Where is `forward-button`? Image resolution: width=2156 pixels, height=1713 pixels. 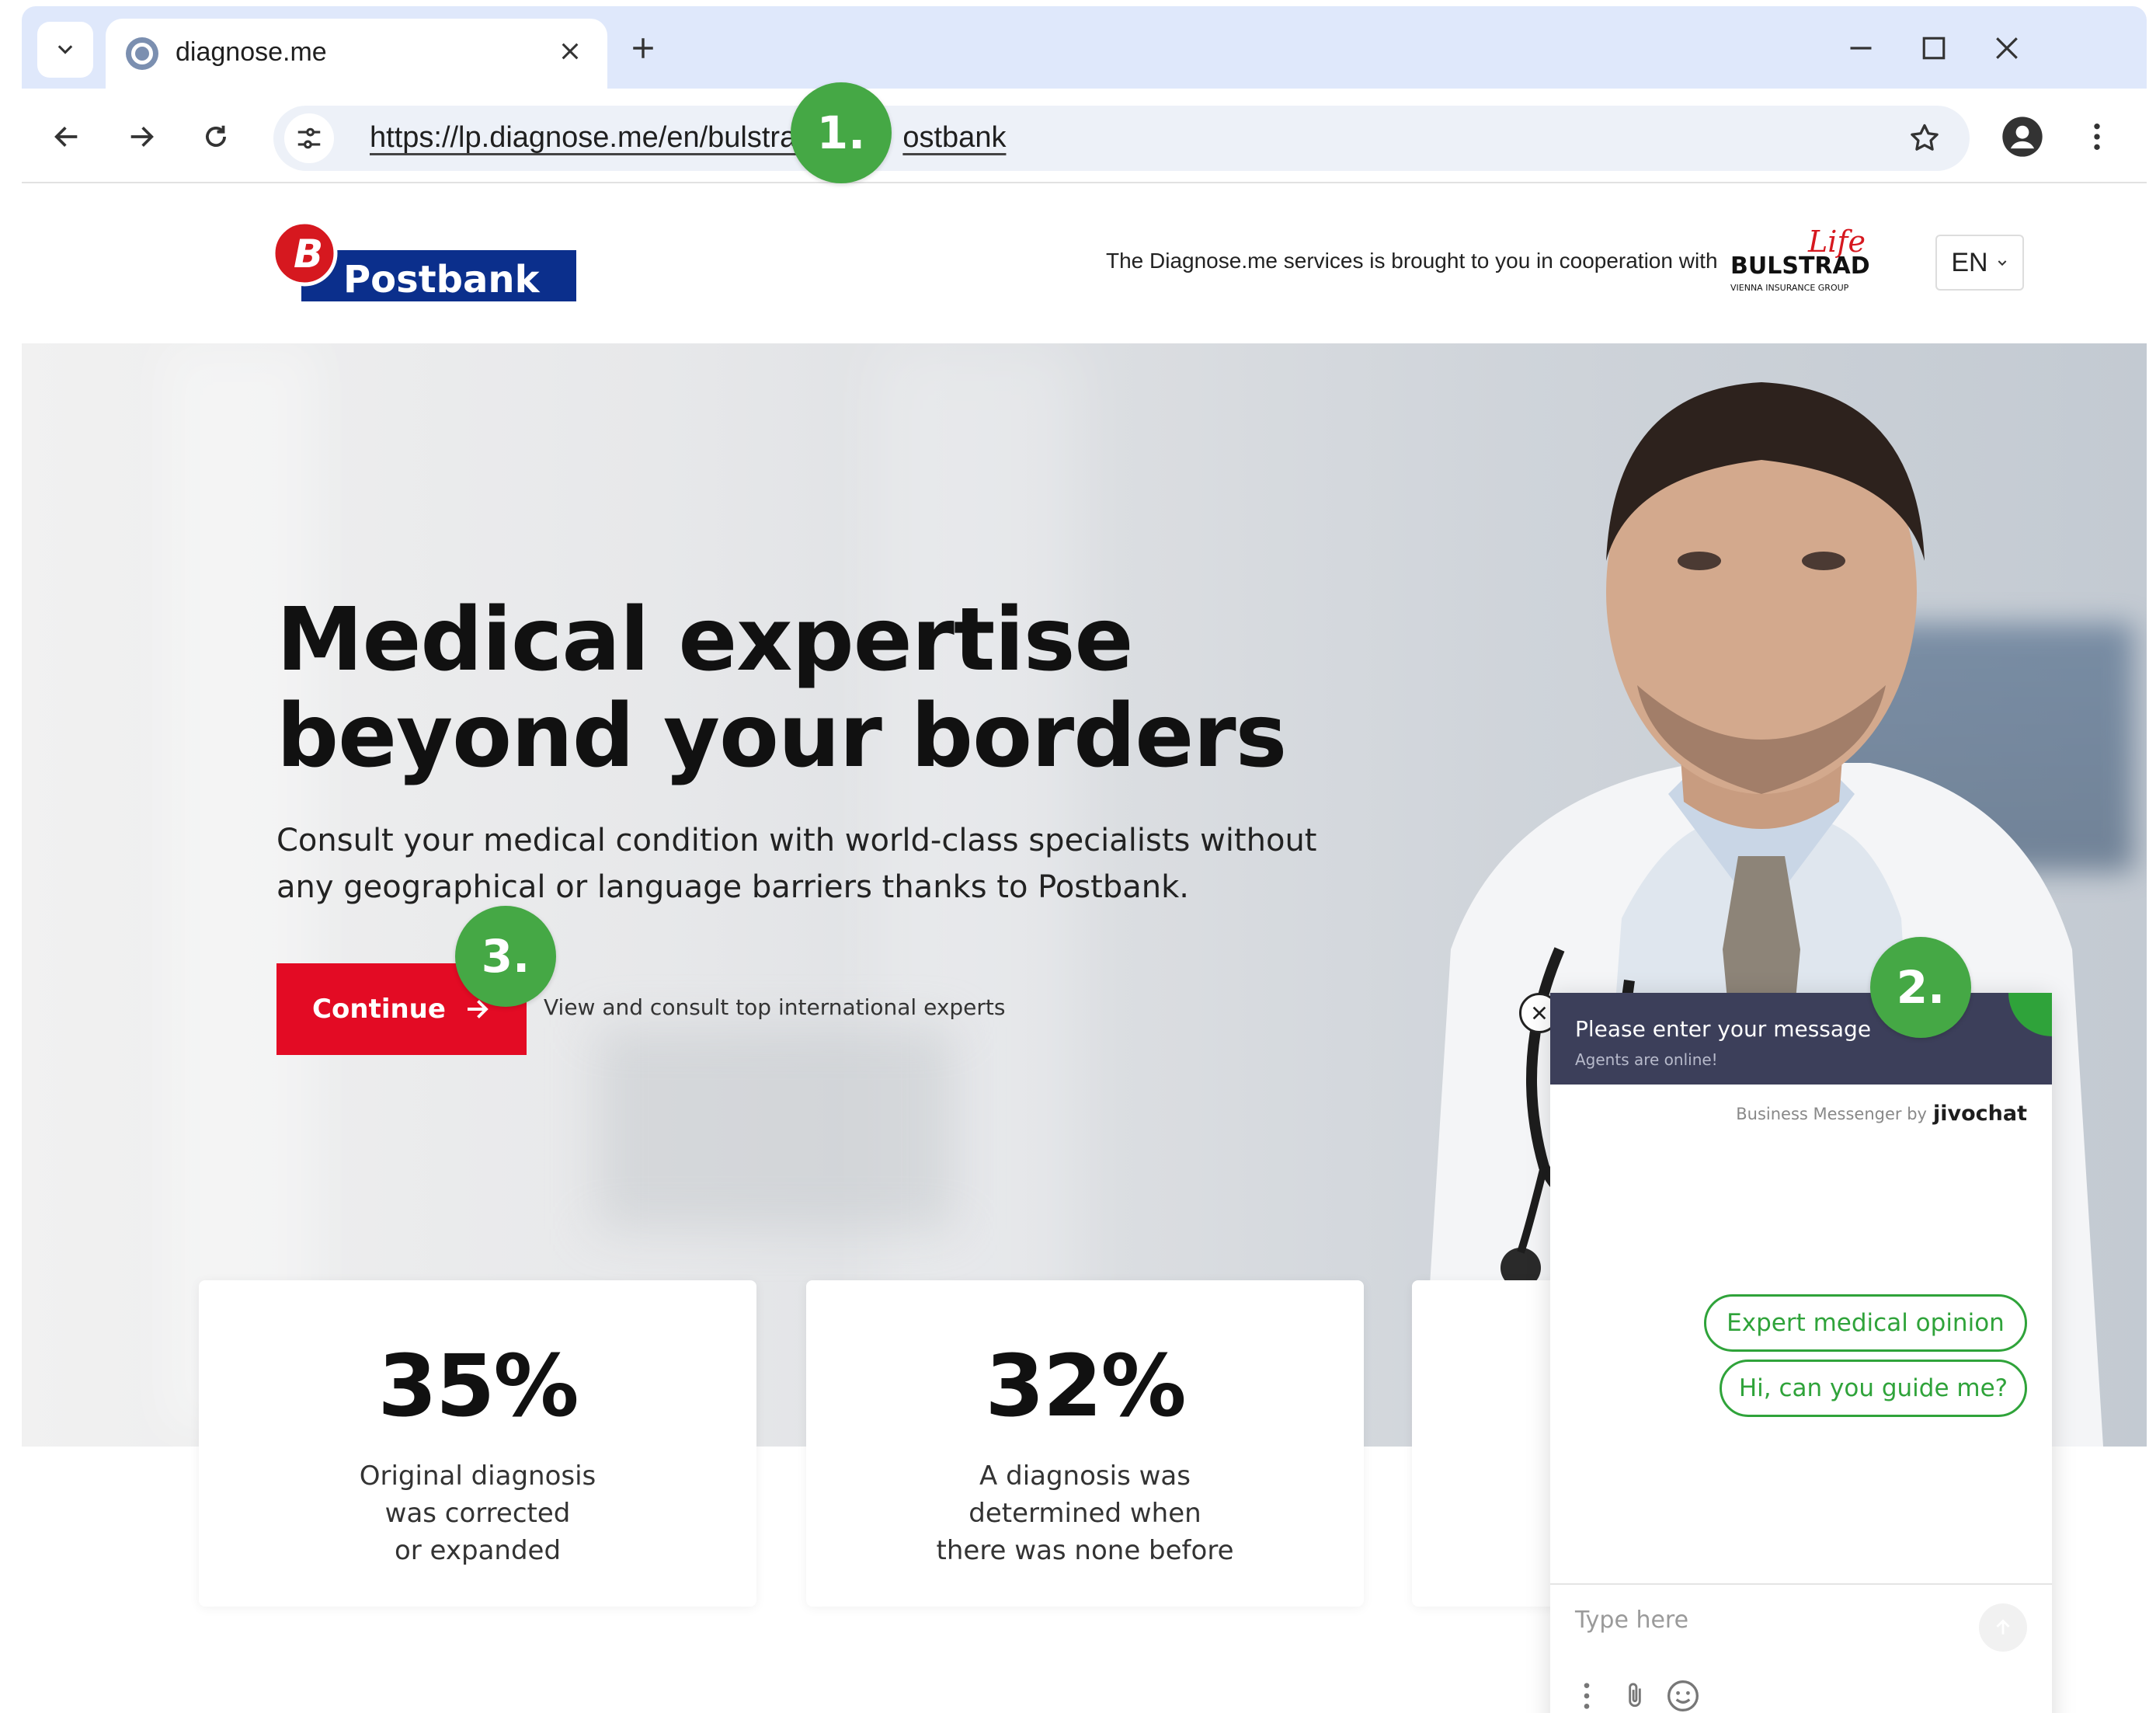 forward-button is located at coordinates (141, 137).